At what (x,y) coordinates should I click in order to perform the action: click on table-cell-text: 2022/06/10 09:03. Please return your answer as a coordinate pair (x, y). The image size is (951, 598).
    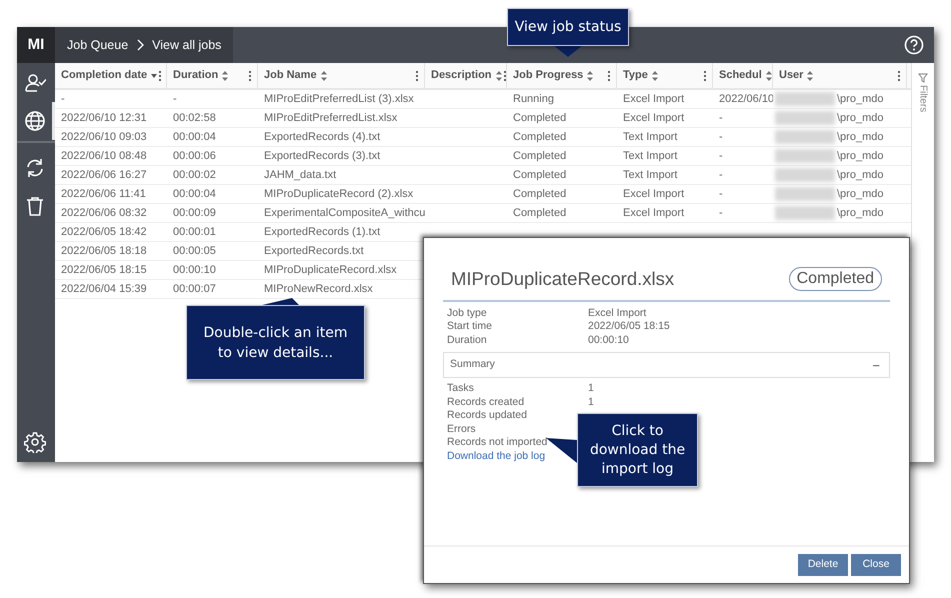
    Looking at the image, I should click on (104, 137).